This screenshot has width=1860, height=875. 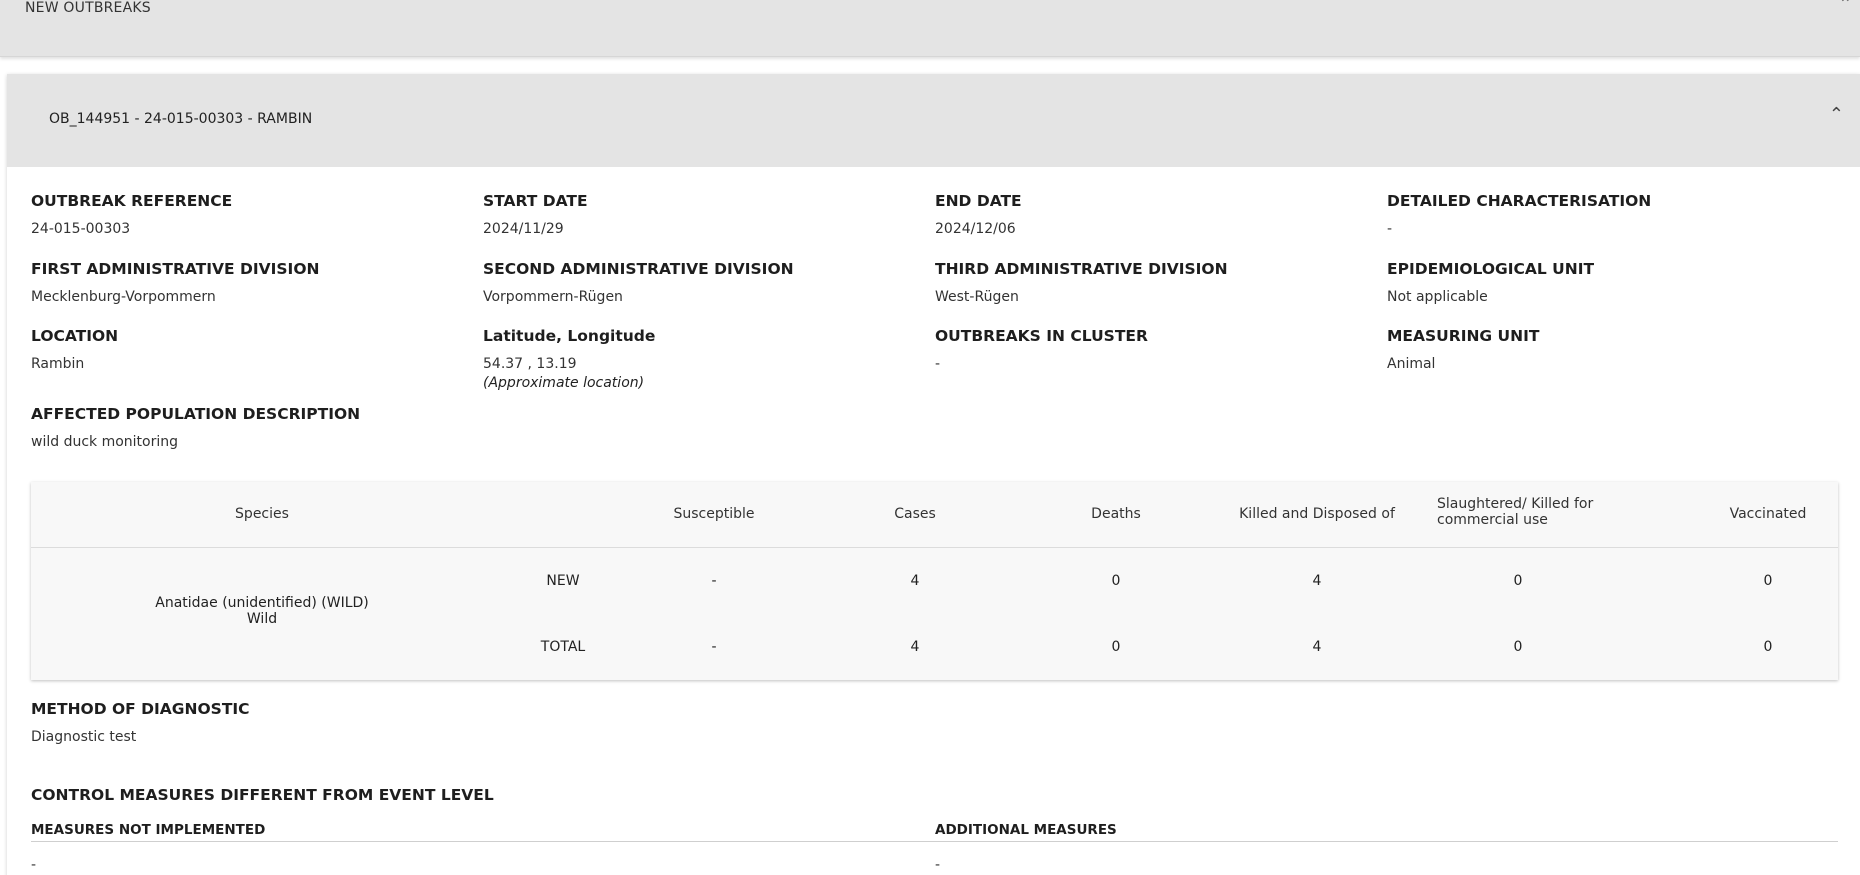 What do you see at coordinates (175, 269) in the screenshot?
I see `field-label: FIRST ADMINISTRATIVE DIVISION` at bounding box center [175, 269].